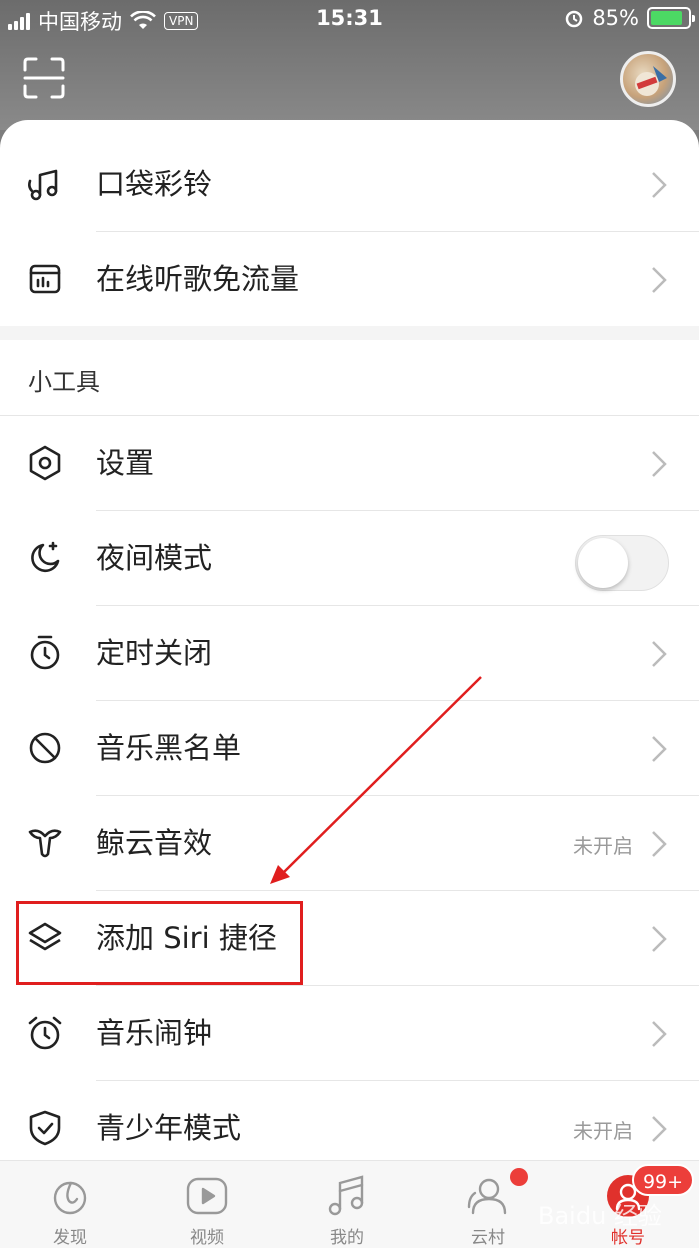  I want to click on watermark: Baidu 经验, so click(600, 1216).